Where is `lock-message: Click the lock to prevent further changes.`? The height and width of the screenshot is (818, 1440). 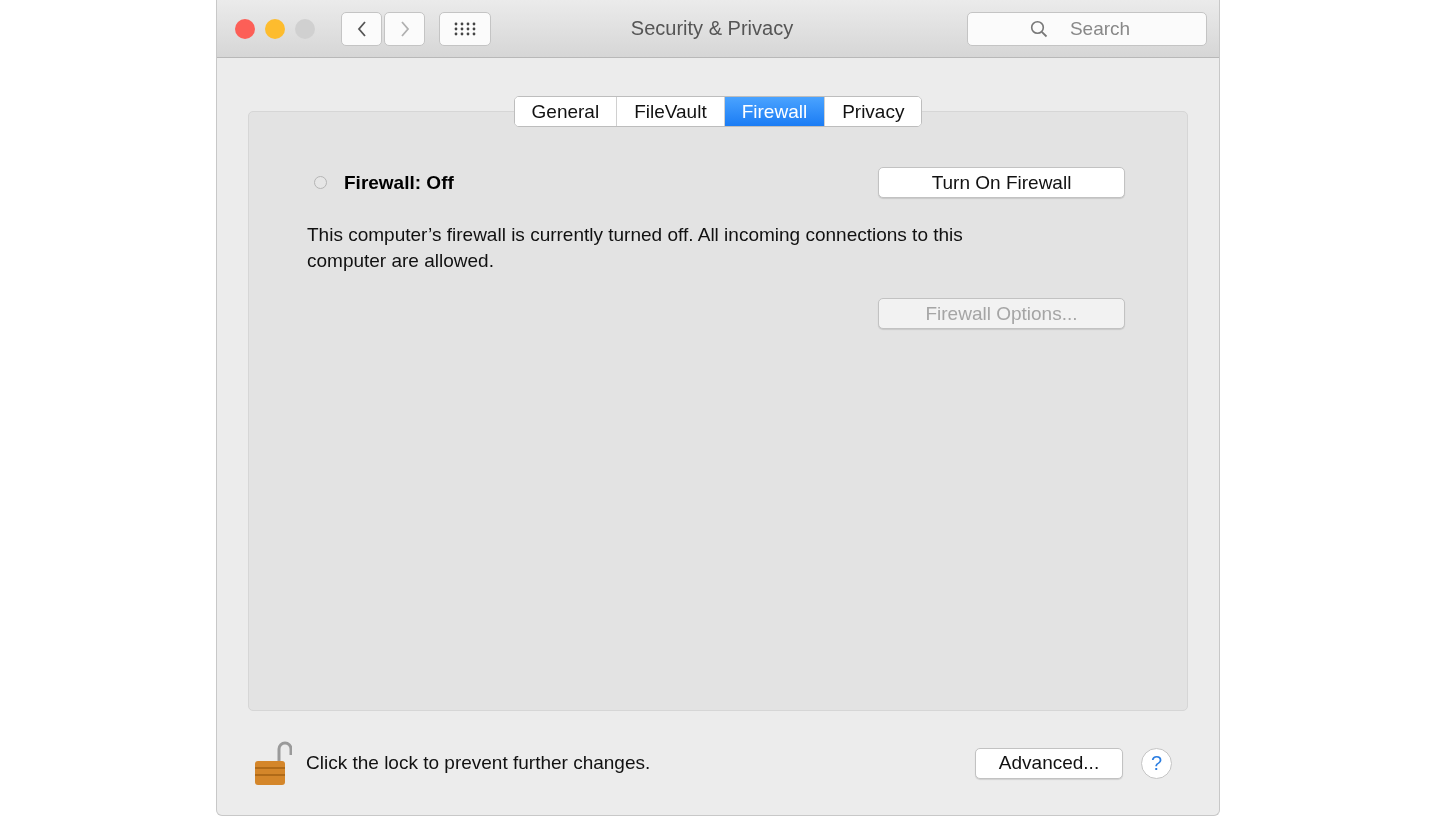
lock-message: Click the lock to prevent further changes. is located at coordinates (478, 763).